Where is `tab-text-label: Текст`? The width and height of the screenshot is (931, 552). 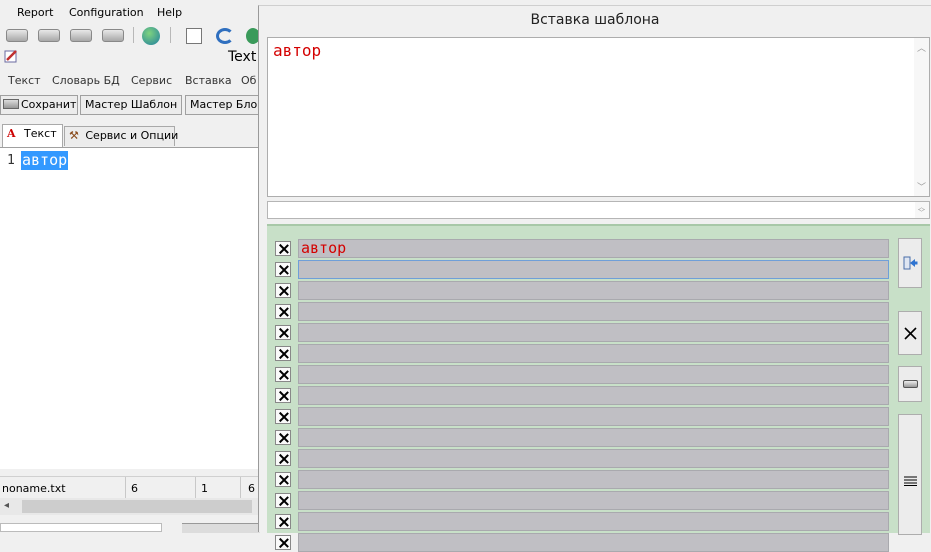
tab-text-label: Текст is located at coordinates (40, 133).